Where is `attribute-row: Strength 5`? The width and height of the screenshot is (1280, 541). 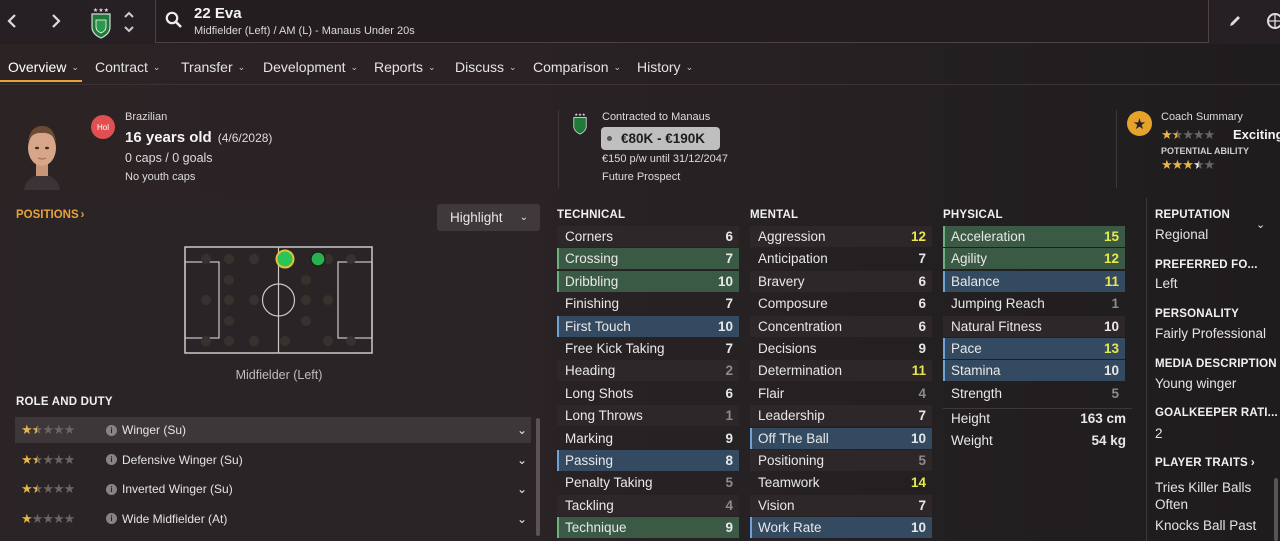 attribute-row: Strength 5 is located at coordinates (1034, 393).